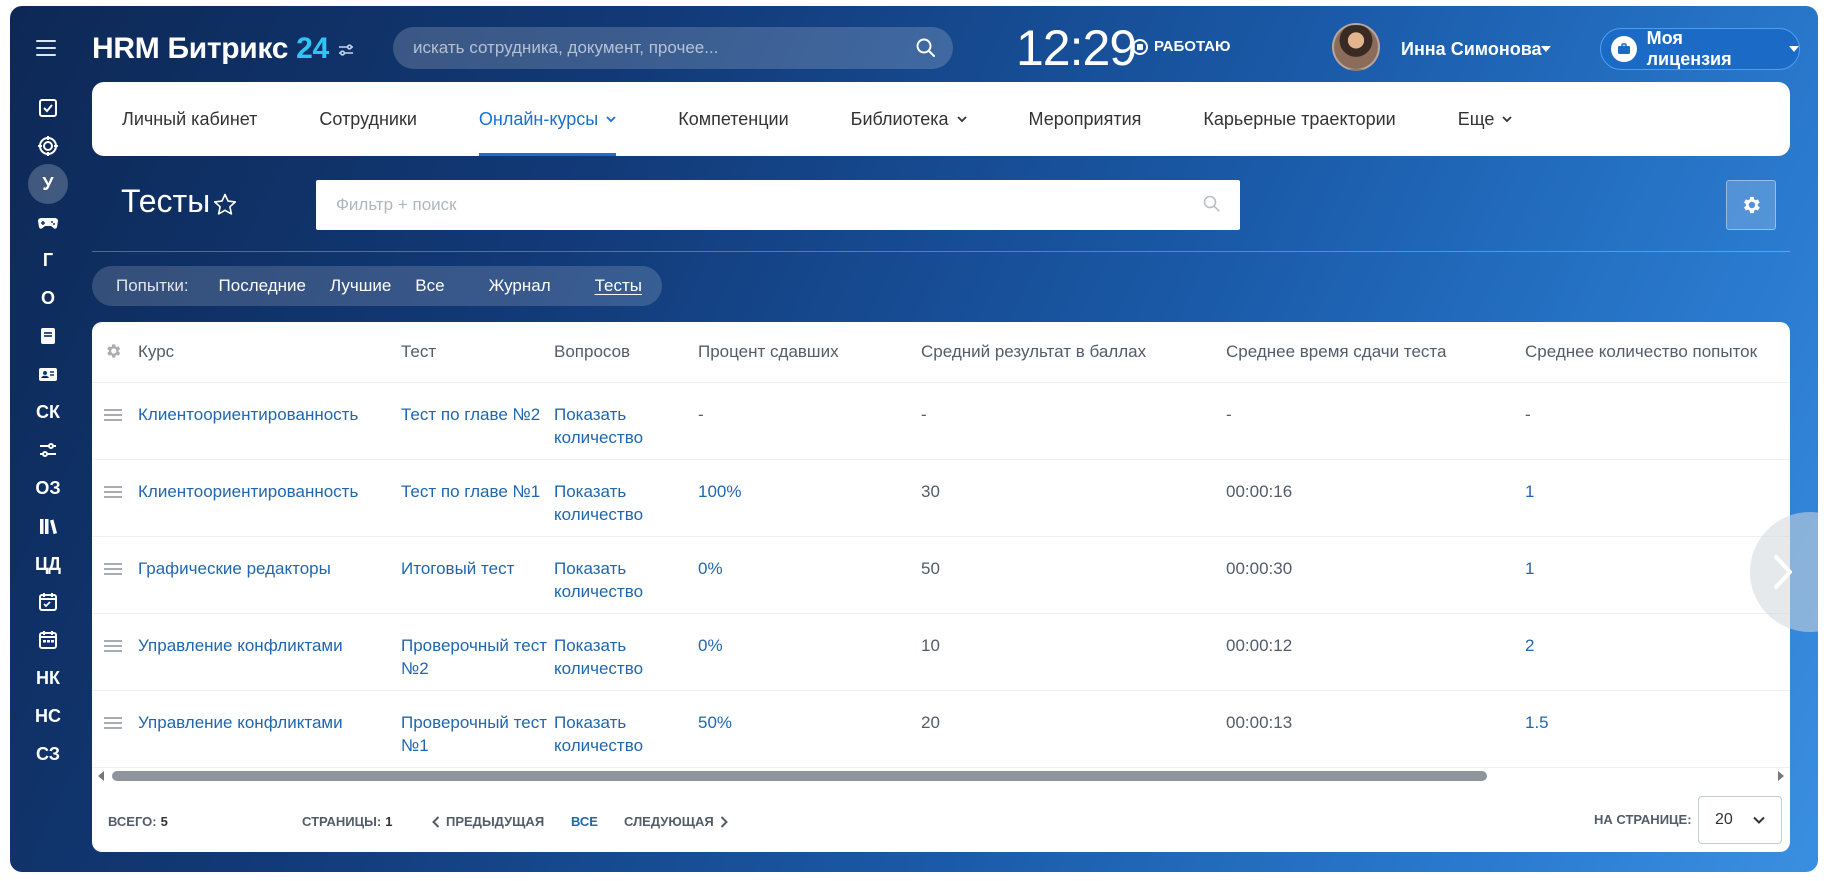 The image size is (1830, 881). What do you see at coordinates (1375, 352) in the screenshot?
I see `column-header-time: Среднее время сдачи теста` at bounding box center [1375, 352].